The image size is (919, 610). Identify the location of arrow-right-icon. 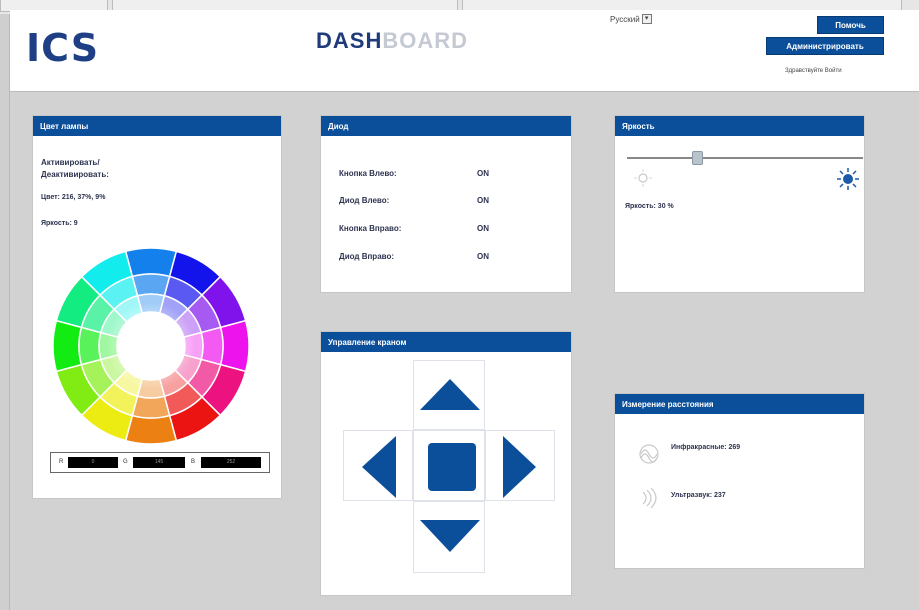
(519, 467).